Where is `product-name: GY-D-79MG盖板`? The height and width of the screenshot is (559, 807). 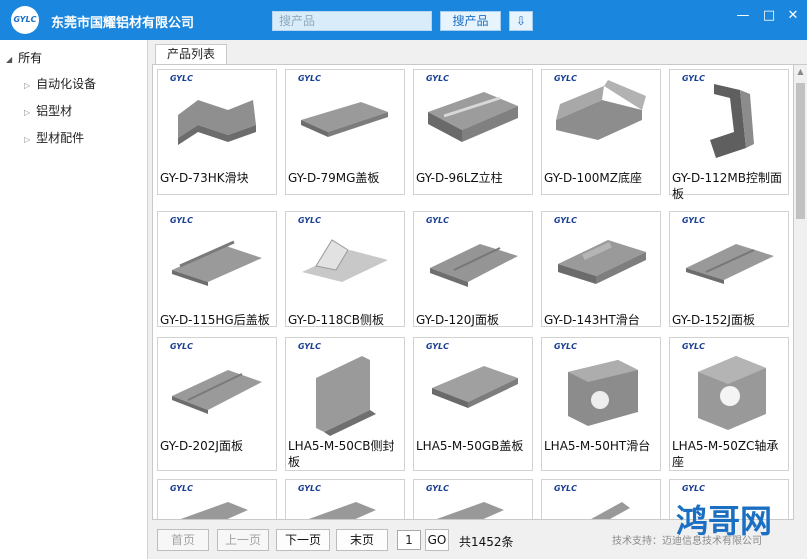 product-name: GY-D-79MG盖板 is located at coordinates (334, 178).